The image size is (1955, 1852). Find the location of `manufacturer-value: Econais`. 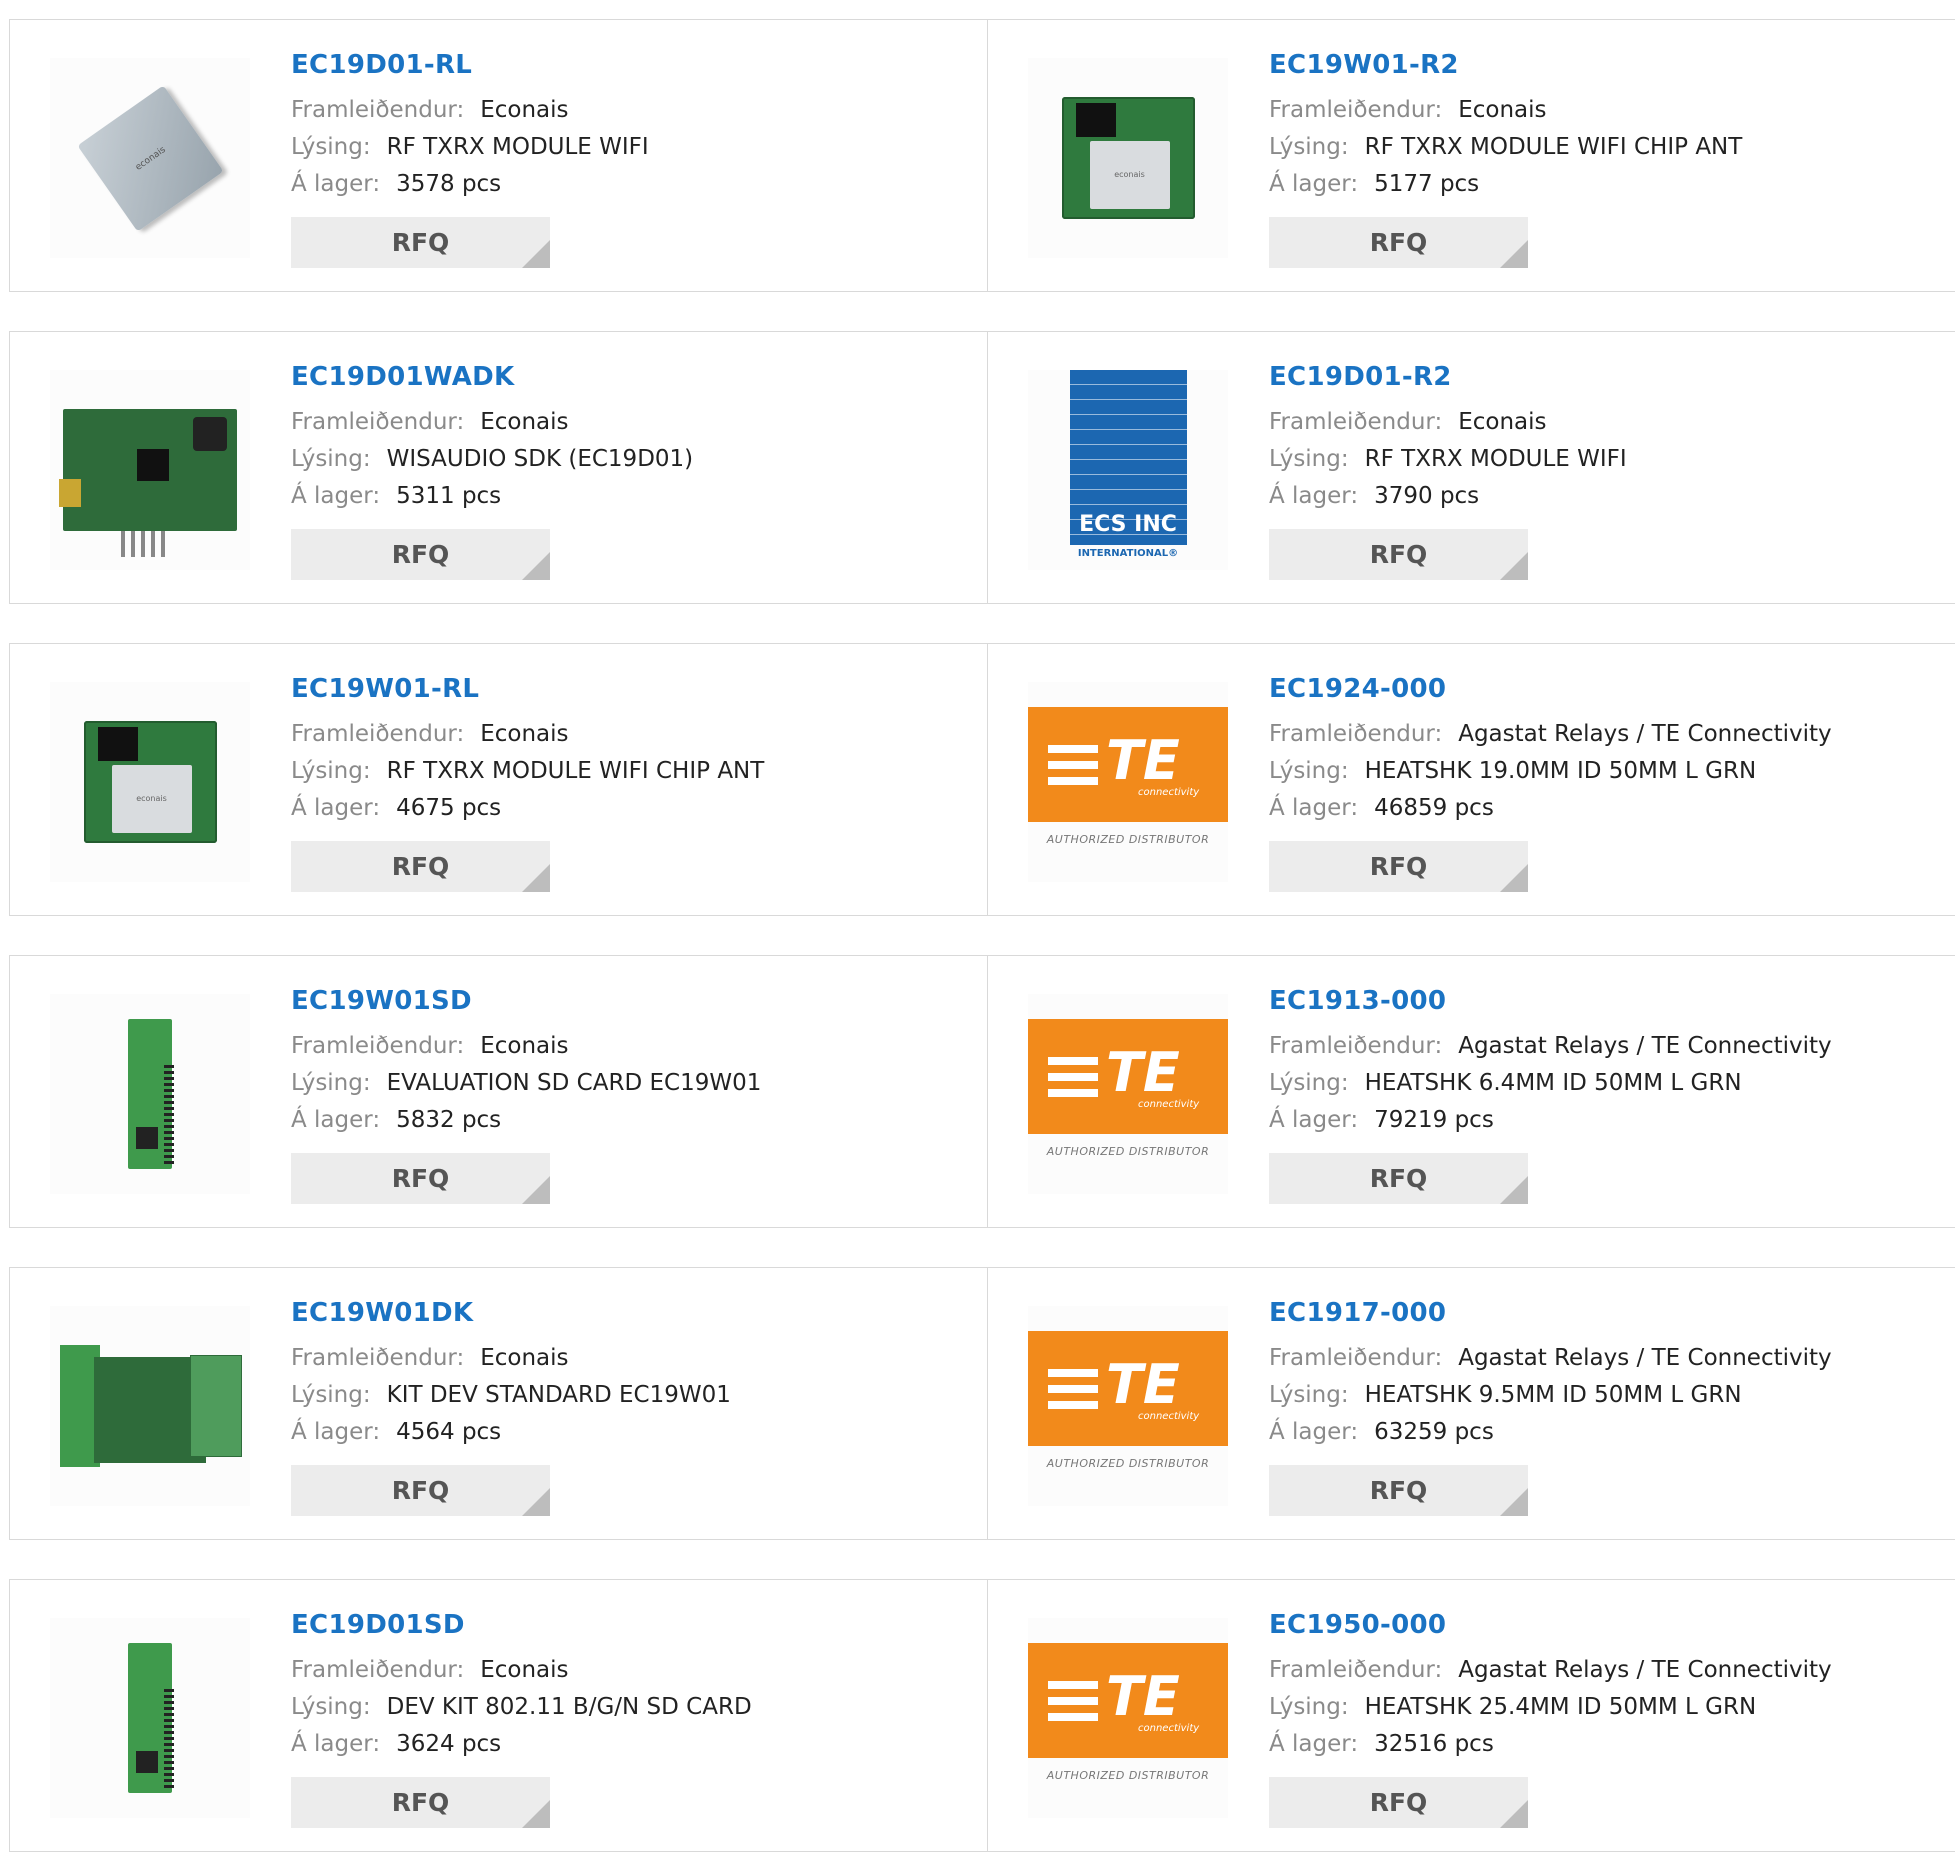

manufacturer-value: Econais is located at coordinates (524, 110).